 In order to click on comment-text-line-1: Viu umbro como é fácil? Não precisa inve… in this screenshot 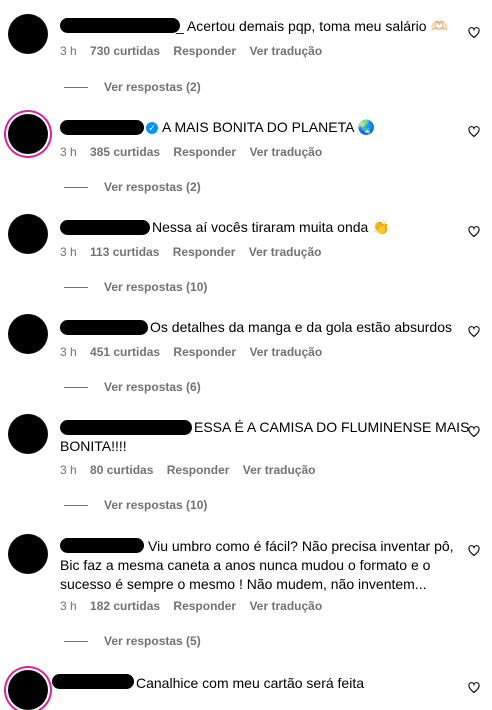, I will do `click(301, 546)`.